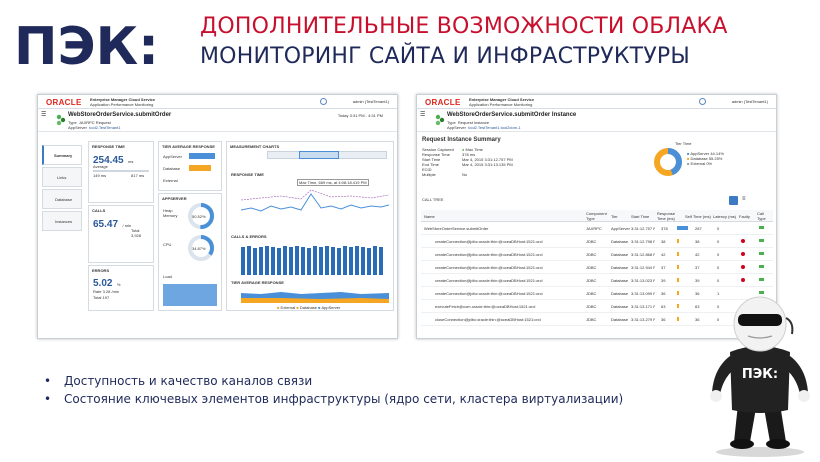  What do you see at coordinates (62, 155) in the screenshot?
I see `nav-summary: Summary` at bounding box center [62, 155].